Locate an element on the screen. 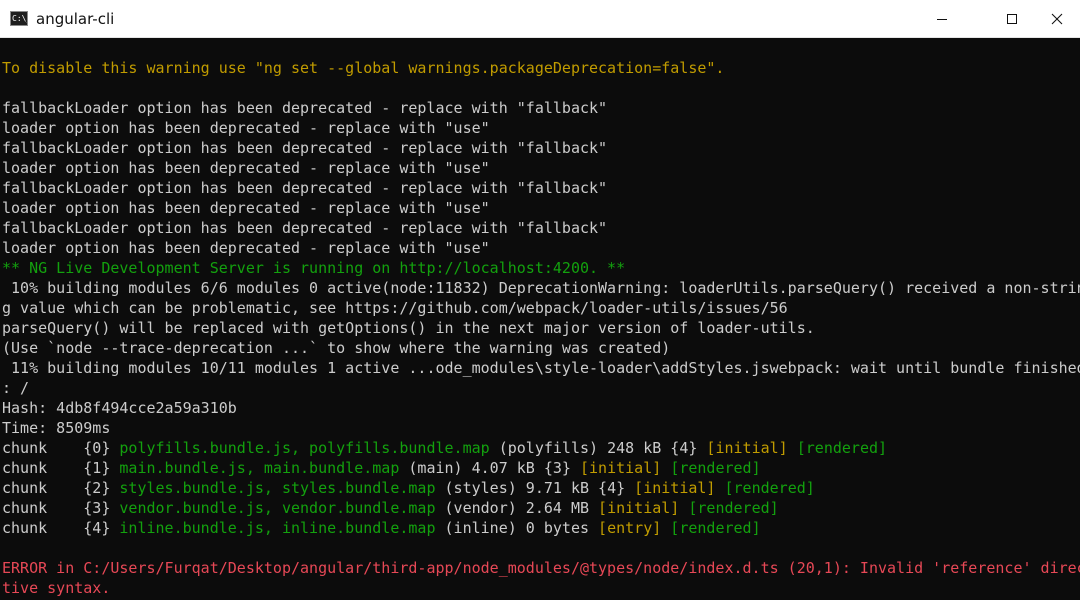  title-bar: C:\_ angular-cli is located at coordinates (540, 19).